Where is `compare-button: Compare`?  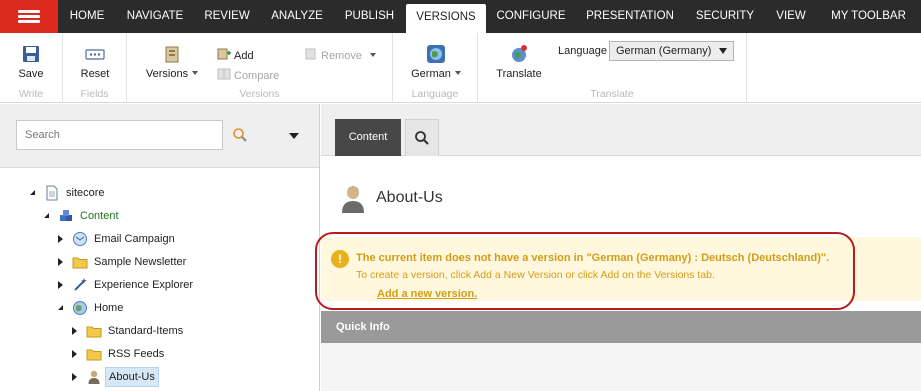 compare-button: Compare is located at coordinates (248, 74).